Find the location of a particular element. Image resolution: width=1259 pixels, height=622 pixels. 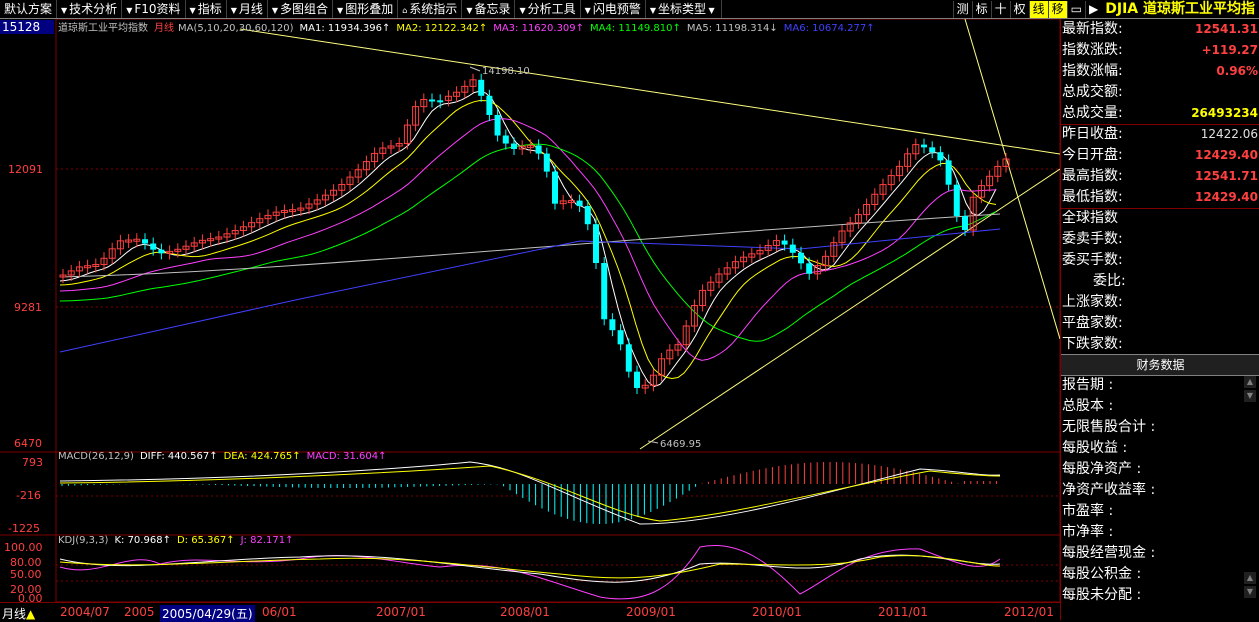

y-tick-label: 6470 is located at coordinates (28, 443).